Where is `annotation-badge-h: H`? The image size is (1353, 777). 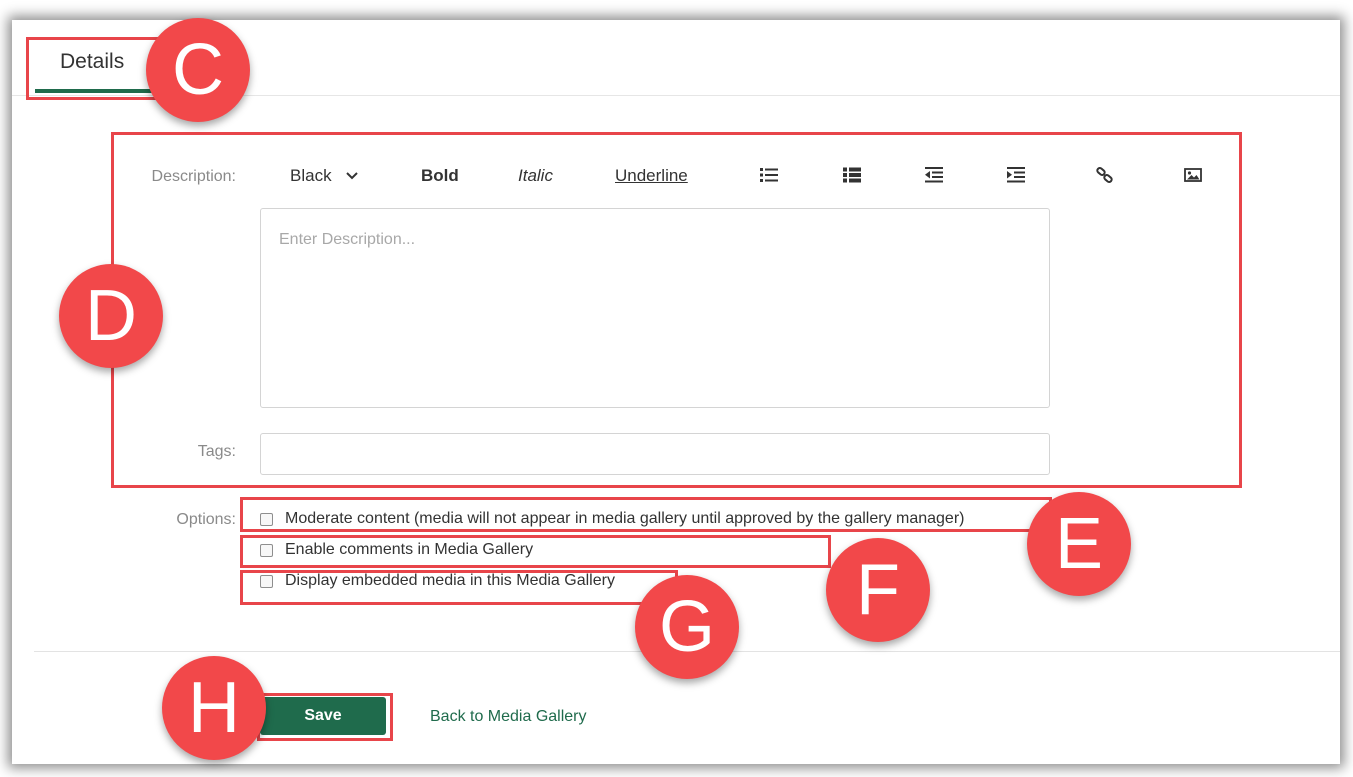
annotation-badge-h: H is located at coordinates (214, 708).